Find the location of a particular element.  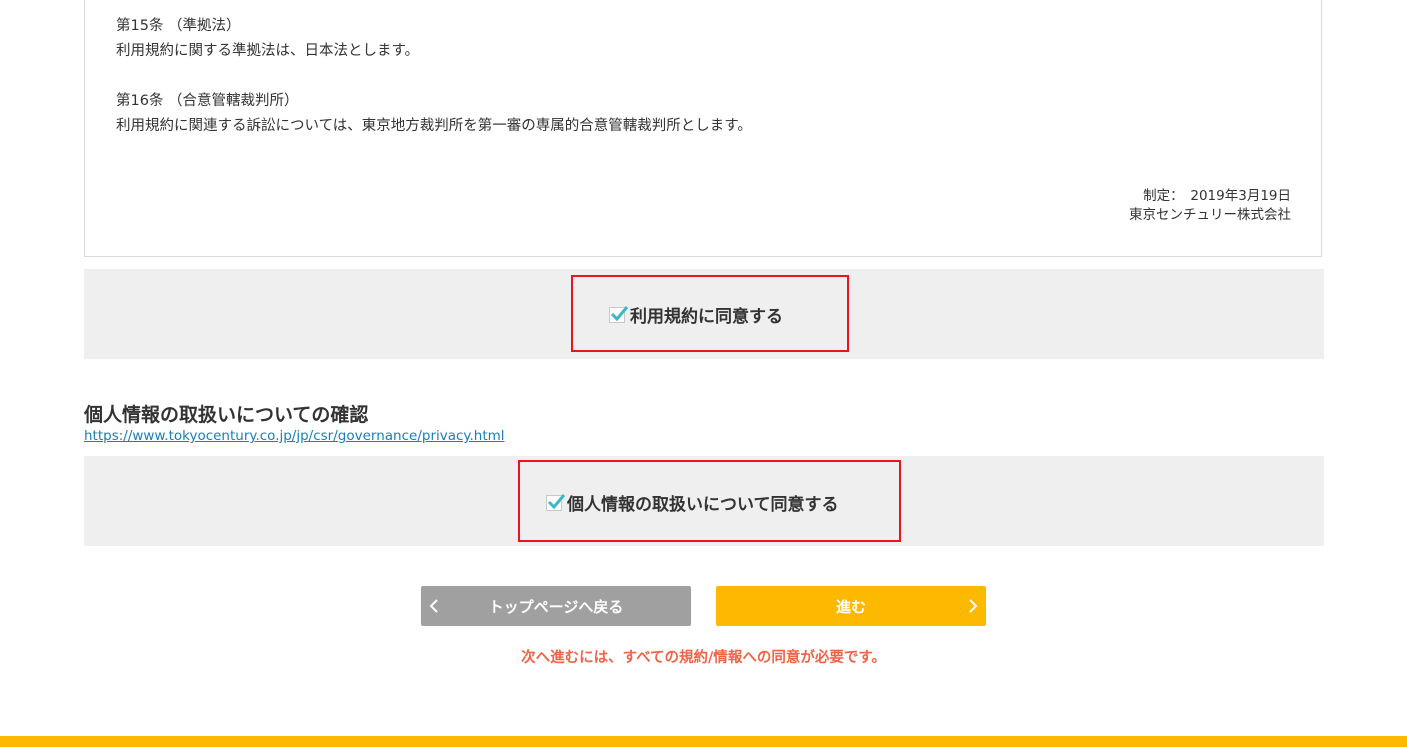

terms-agree-section: 利用規約に同意する is located at coordinates (704, 314).